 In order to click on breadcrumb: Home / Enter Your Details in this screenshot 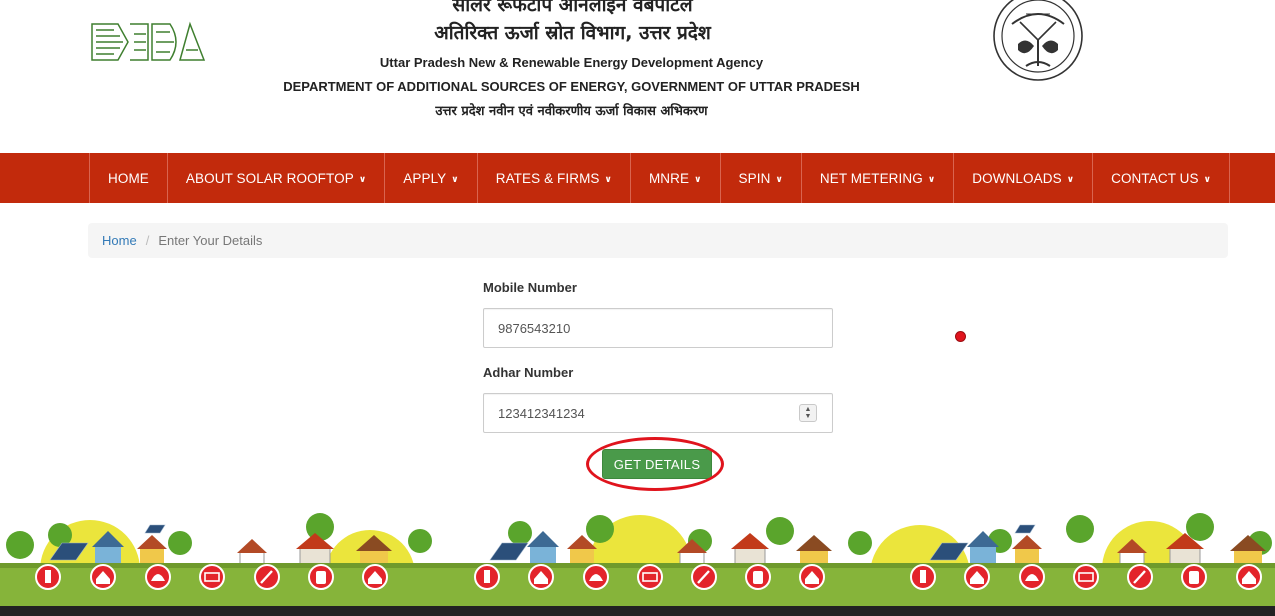, I will do `click(658, 240)`.